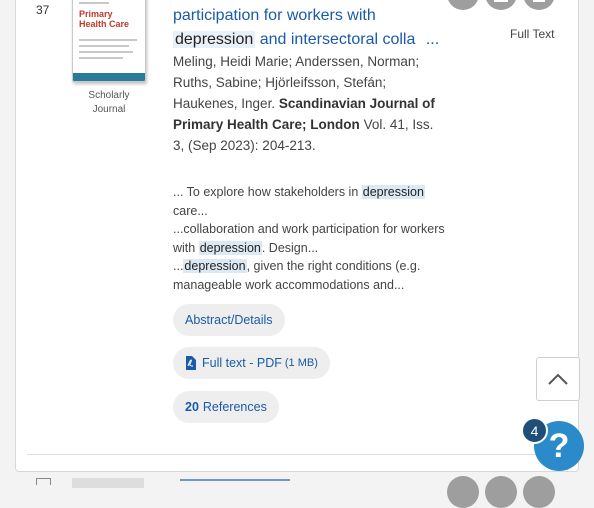 Image resolution: width=594 pixels, height=508 pixels. I want to click on title-text: participation for workers with, so click(274, 15).